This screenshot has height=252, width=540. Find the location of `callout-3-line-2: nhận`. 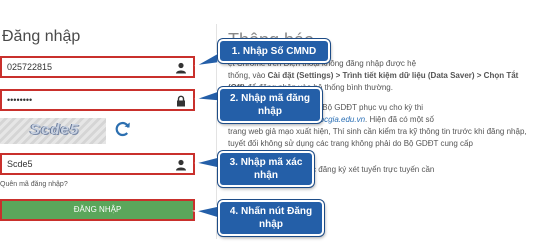

callout-3-line-2: nhận is located at coordinates (266, 175).